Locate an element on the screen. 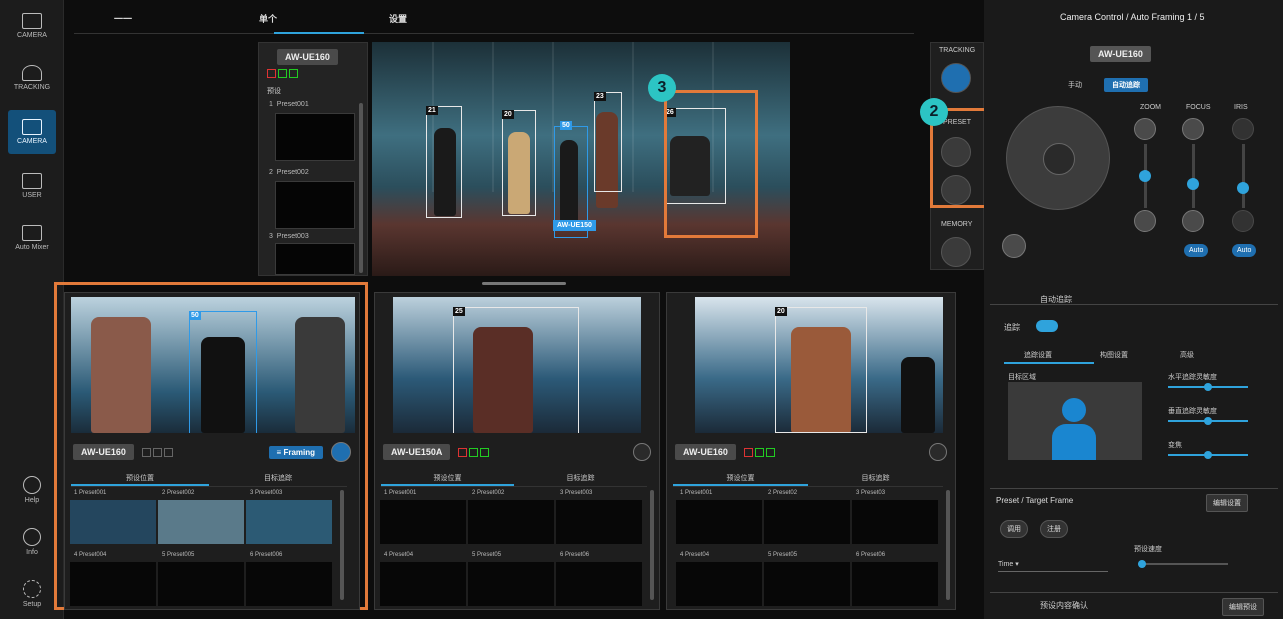 The height and width of the screenshot is (619, 1283). preset-caption: 1 Preset001 is located at coordinates (696, 493).